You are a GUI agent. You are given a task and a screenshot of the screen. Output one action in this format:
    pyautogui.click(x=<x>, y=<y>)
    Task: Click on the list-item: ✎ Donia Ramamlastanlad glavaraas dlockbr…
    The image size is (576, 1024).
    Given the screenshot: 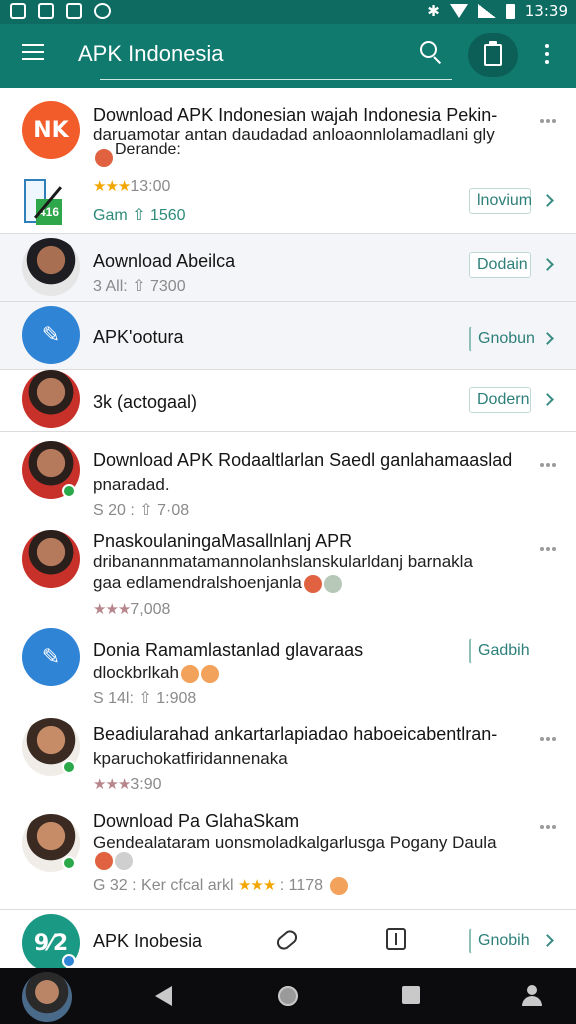 What is the action you would take?
    pyautogui.click(x=288, y=668)
    